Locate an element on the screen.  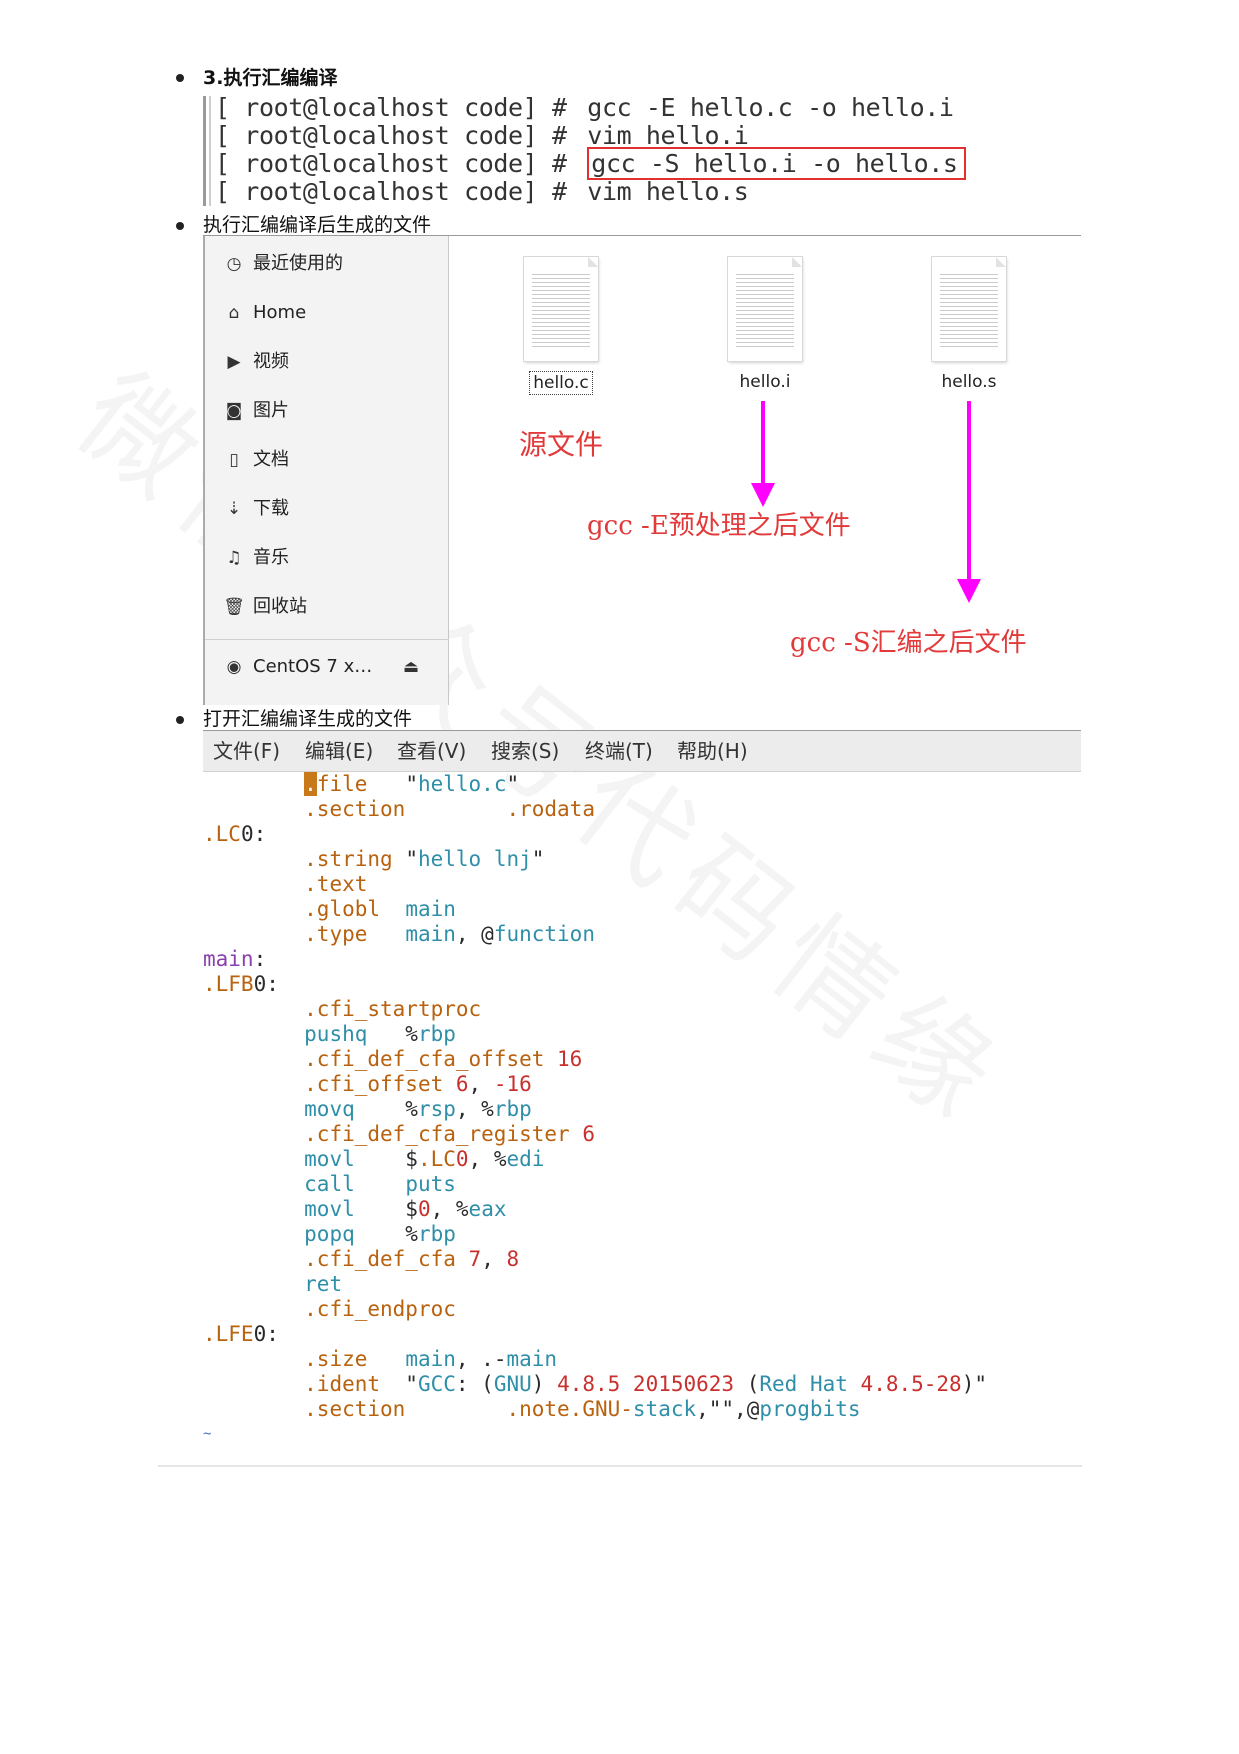
code-line: .section .note.GNU-stack,"",@progbits is located at coordinates (582, 1409).